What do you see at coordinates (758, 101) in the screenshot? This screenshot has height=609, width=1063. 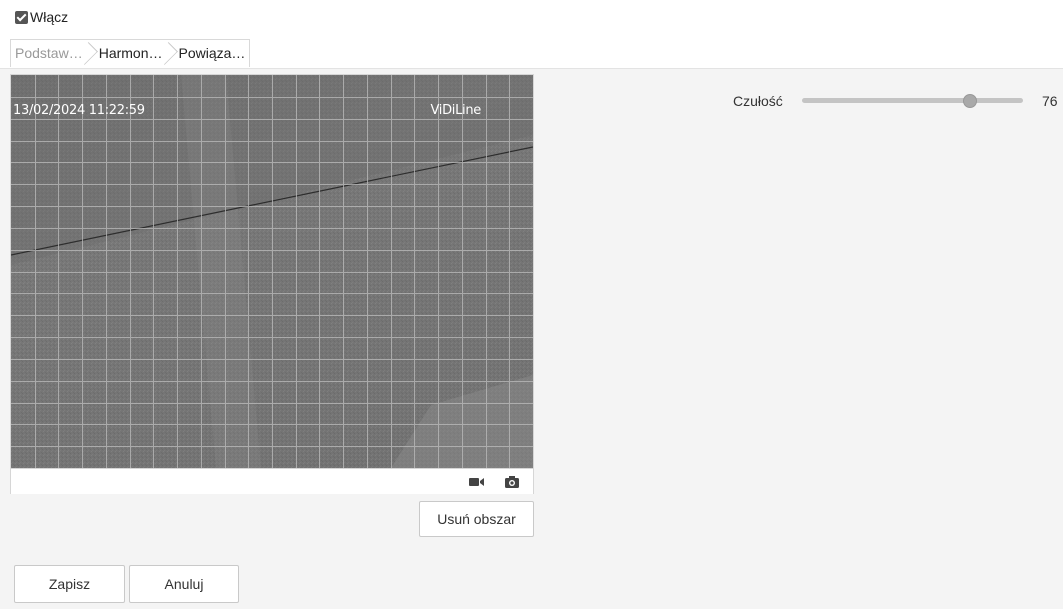 I see `sensitivity-label: Czułość` at bounding box center [758, 101].